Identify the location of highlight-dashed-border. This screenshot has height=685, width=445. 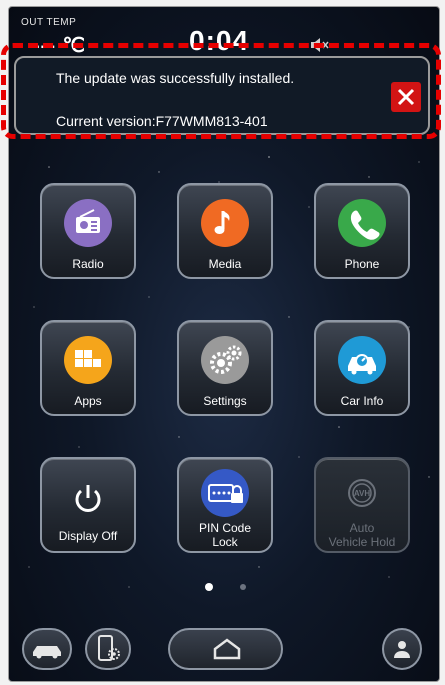
(221, 91).